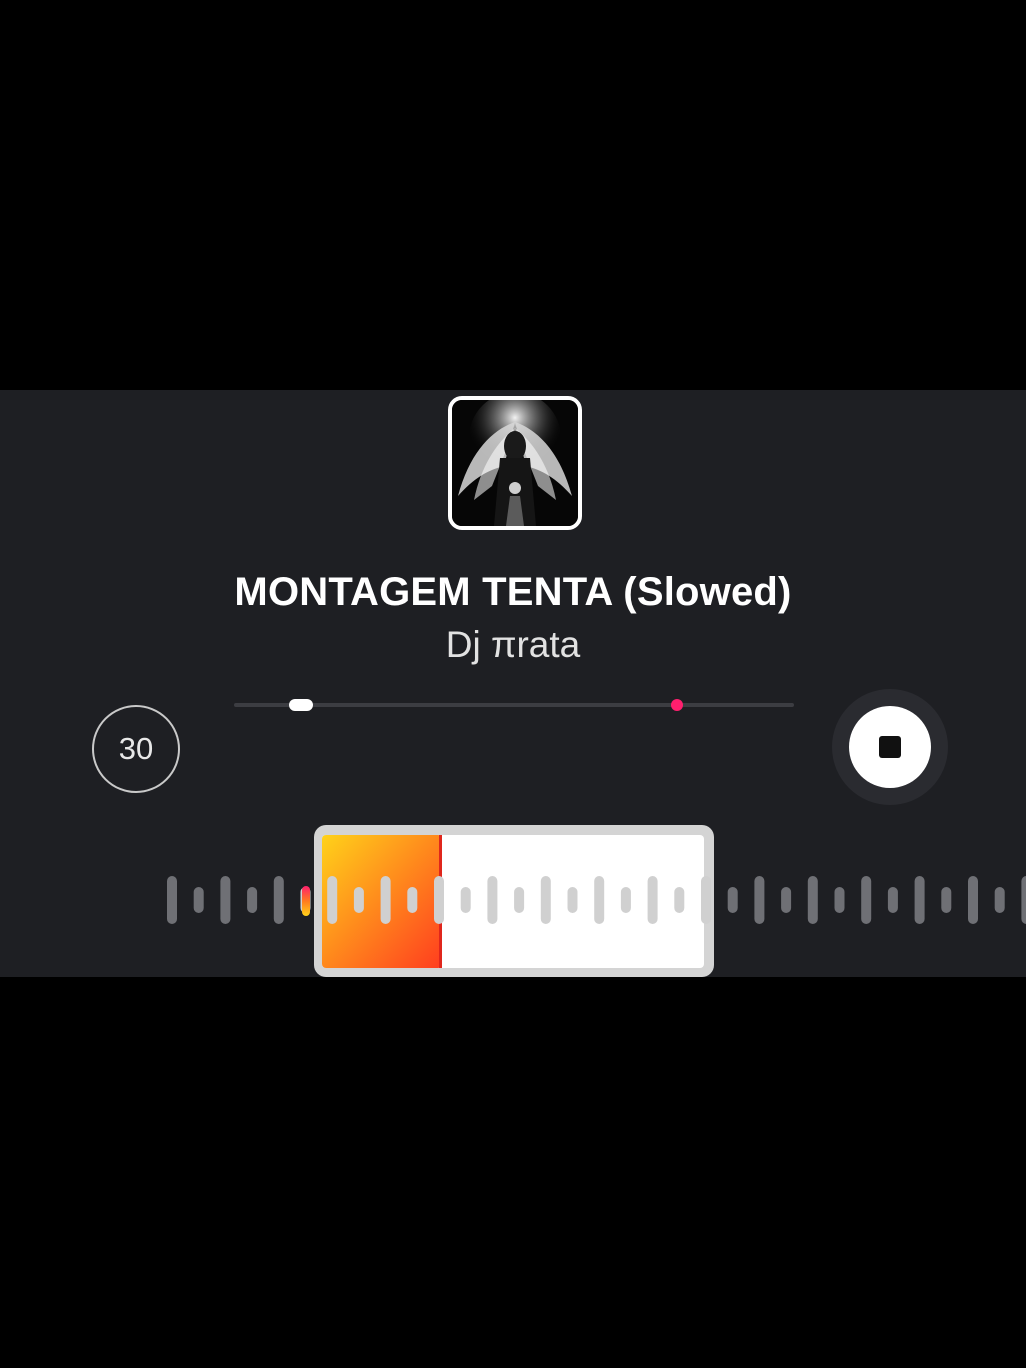  I want to click on waveform-scrubber, so click(513, 900).